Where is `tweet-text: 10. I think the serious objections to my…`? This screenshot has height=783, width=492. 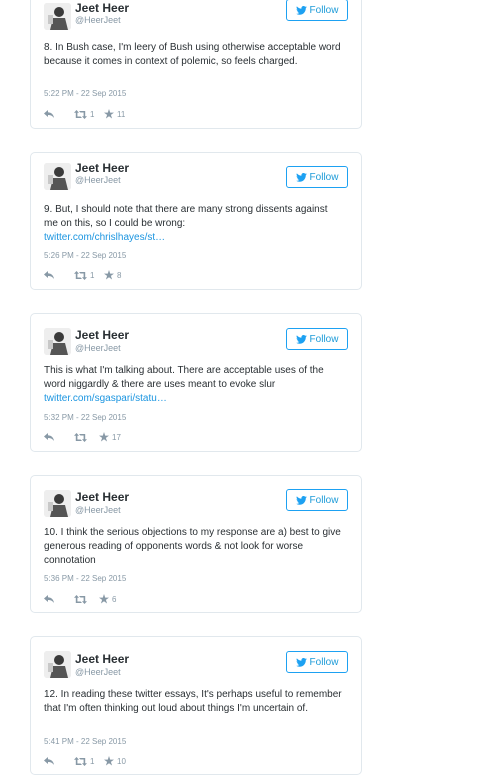 tweet-text: 10. I think the serious objections to my… is located at coordinates (194, 547).